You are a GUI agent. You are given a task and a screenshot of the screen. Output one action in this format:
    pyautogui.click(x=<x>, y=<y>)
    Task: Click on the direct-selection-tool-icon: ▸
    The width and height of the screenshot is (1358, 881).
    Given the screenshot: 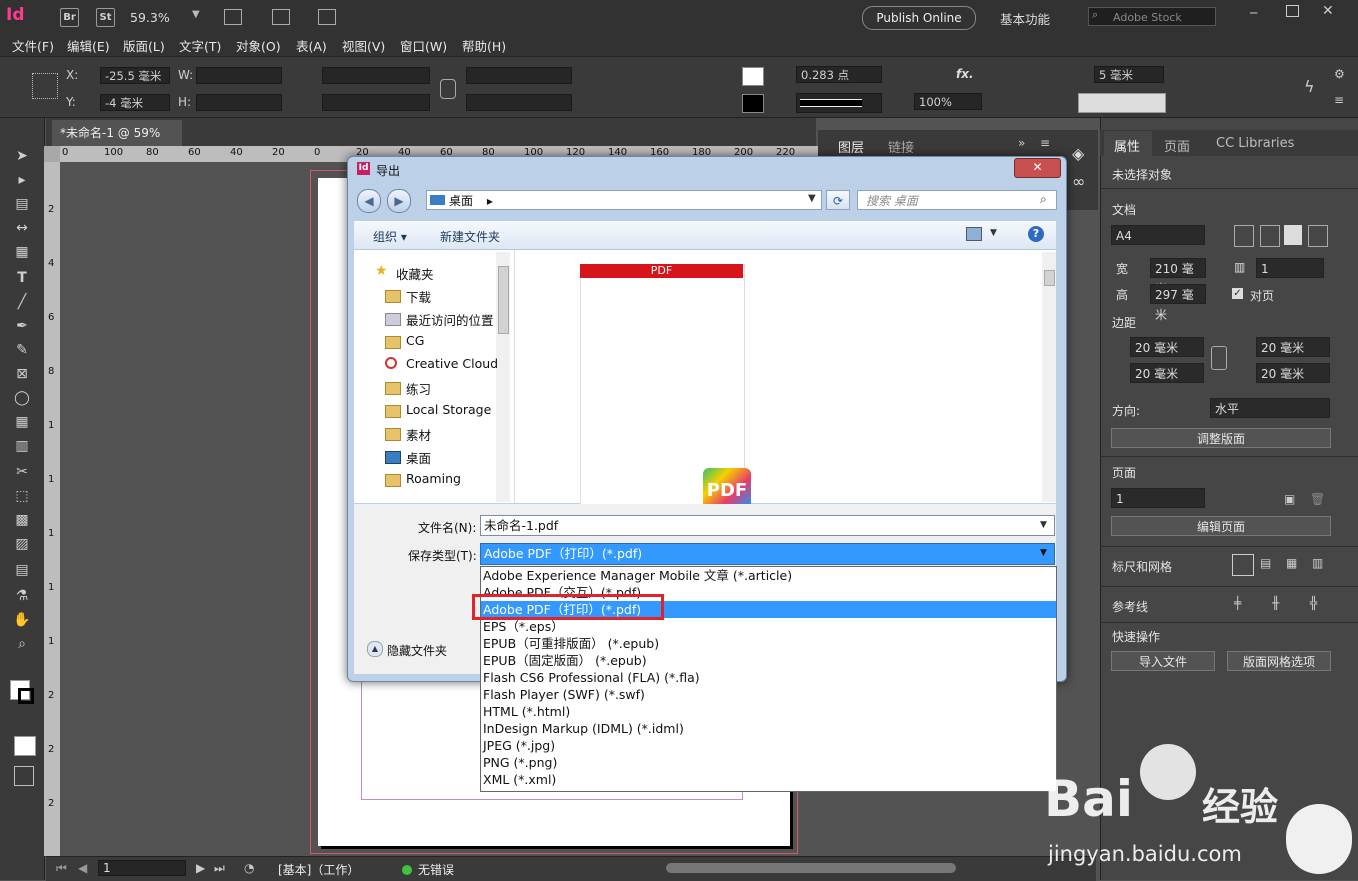 What is the action you would take?
    pyautogui.click(x=22, y=180)
    